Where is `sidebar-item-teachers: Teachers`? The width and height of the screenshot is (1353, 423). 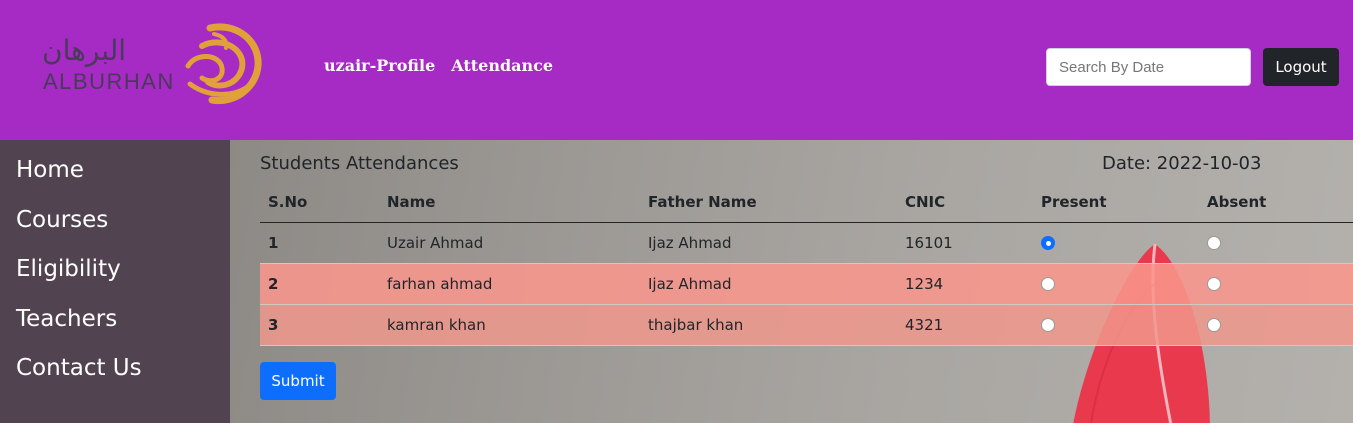 sidebar-item-teachers: Teachers is located at coordinates (115, 328).